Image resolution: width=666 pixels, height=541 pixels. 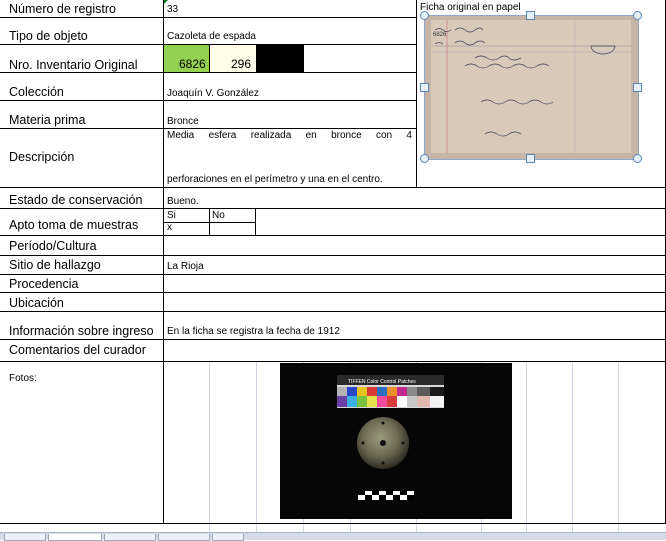 I want to click on label-apto: Apto toma de muestras, so click(x=74, y=225).